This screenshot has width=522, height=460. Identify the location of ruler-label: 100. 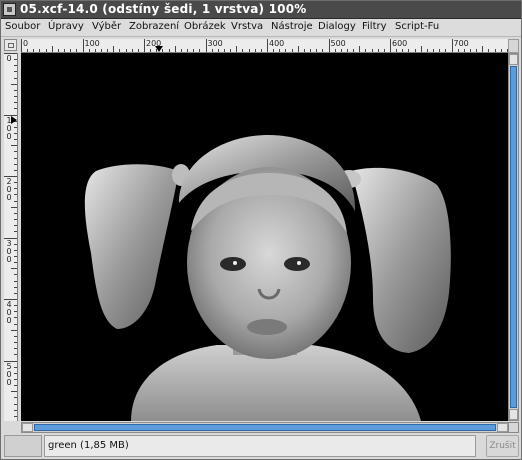
(92, 43).